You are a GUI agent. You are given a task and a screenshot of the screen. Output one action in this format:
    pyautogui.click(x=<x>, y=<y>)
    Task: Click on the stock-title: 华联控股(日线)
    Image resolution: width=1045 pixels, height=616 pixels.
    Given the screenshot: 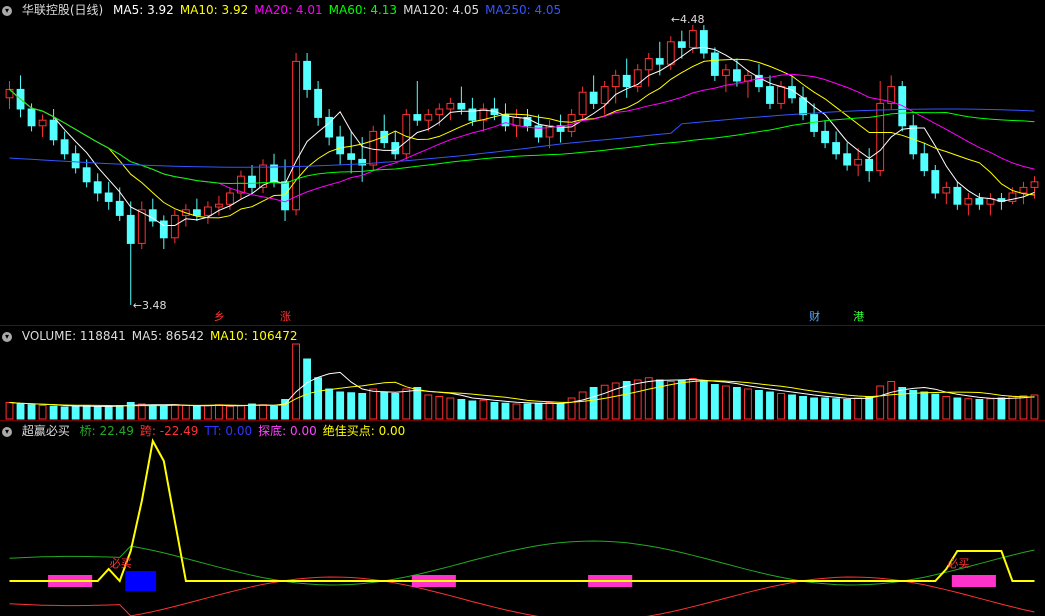 What is the action you would take?
    pyautogui.click(x=62, y=10)
    